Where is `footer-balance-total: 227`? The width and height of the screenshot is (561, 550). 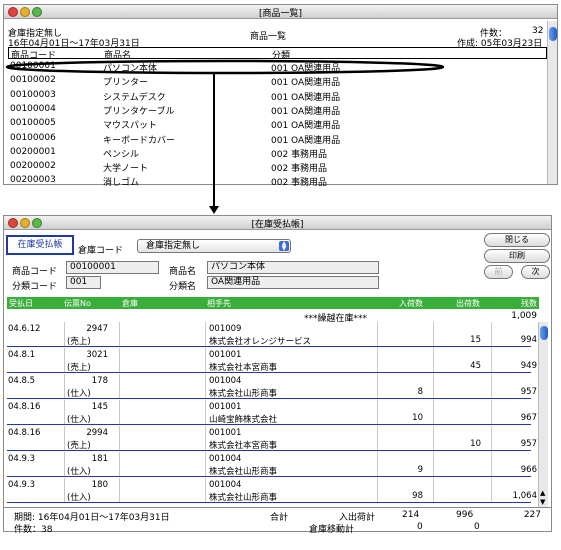
footer-balance-total: 227 is located at coordinates (532, 515).